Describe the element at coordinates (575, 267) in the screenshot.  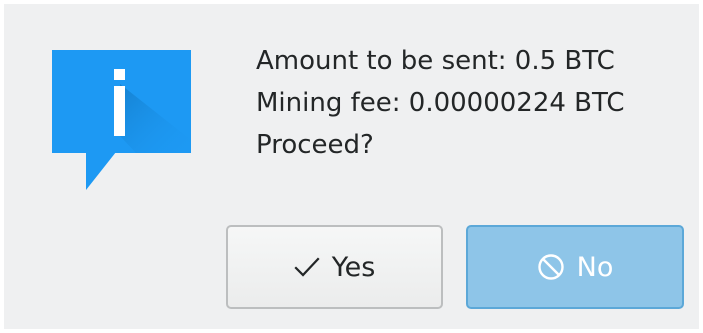
I see `no-button: No` at that location.